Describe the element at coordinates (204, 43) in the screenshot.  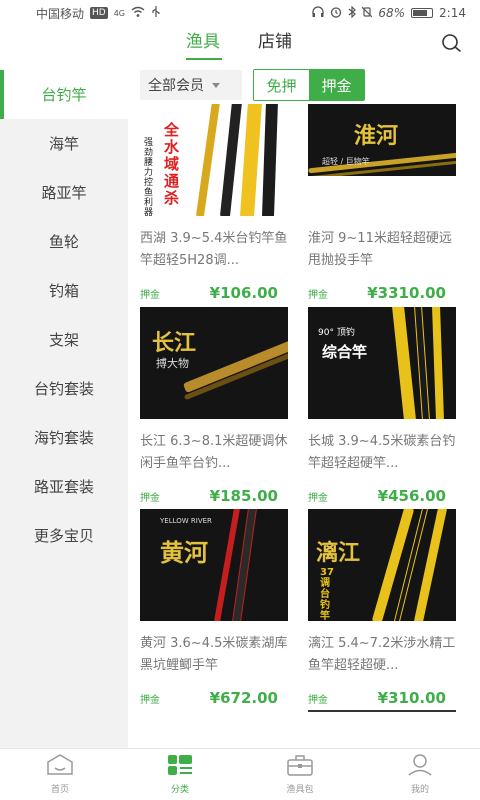
I see `tab-fishing-gear: 渔具` at that location.